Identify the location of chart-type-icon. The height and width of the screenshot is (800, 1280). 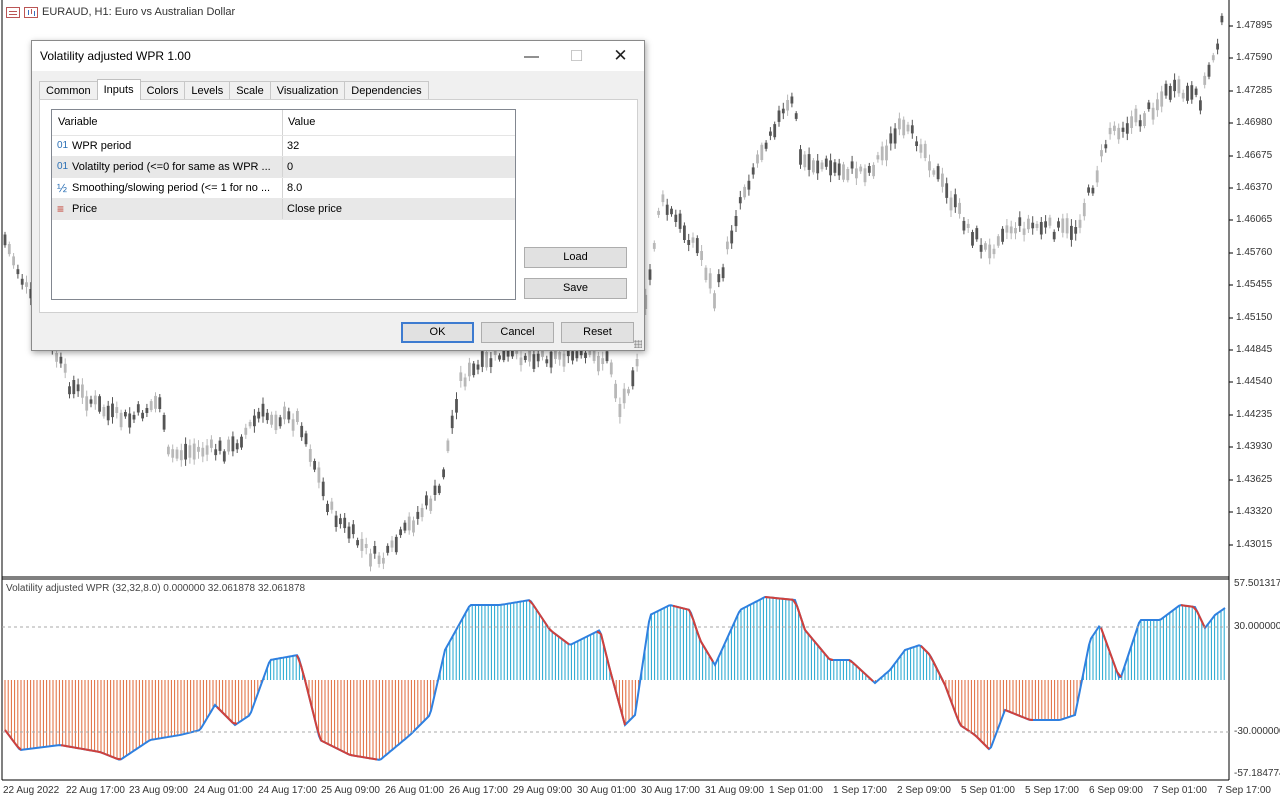
(31, 12).